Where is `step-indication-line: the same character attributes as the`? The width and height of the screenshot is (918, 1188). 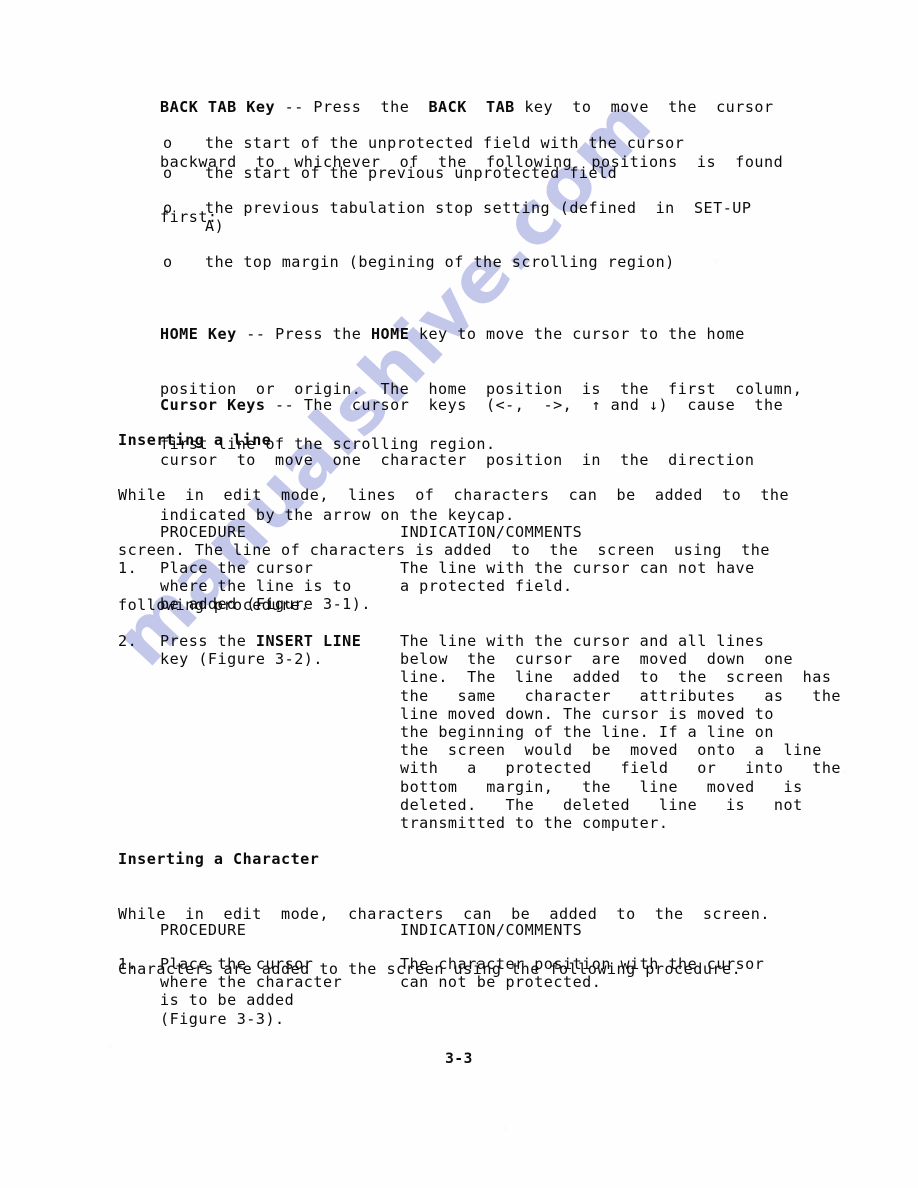 step-indication-line: the same character attributes as the is located at coordinates (621, 695).